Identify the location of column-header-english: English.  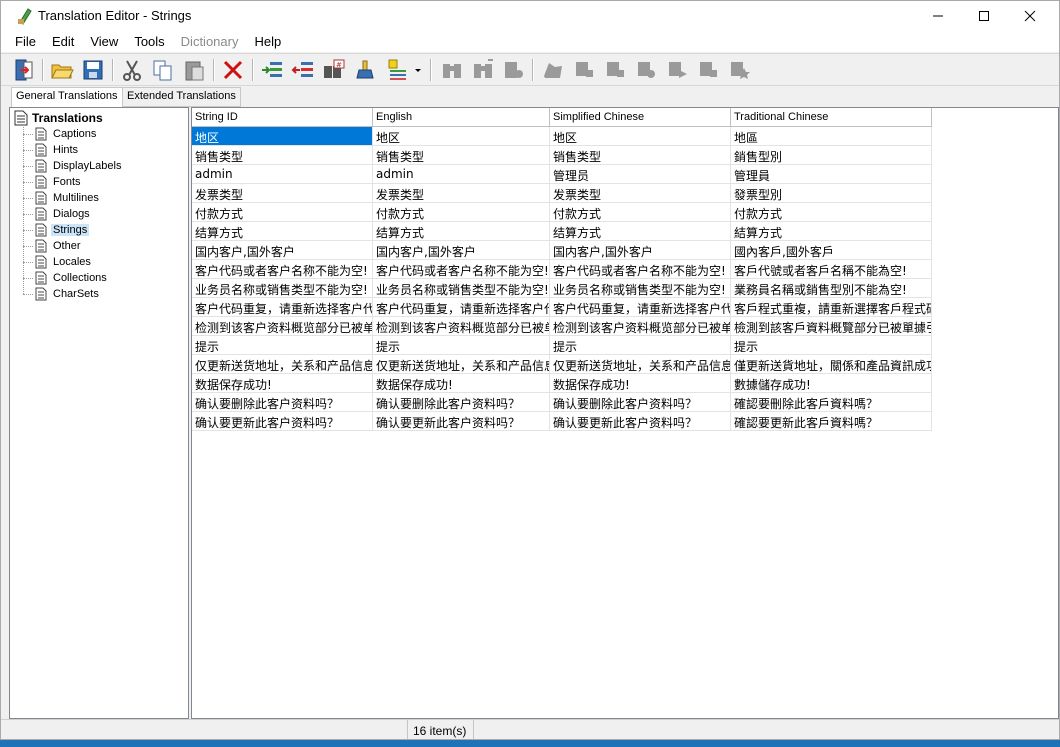
(461, 117).